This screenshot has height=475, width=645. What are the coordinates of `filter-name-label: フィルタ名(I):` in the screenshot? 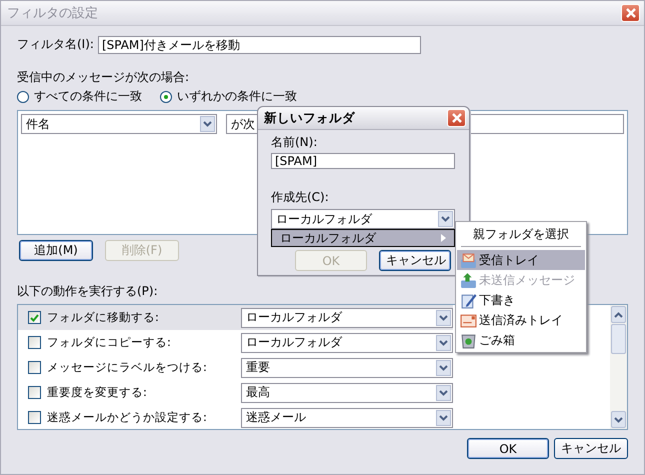 It's located at (55, 44).